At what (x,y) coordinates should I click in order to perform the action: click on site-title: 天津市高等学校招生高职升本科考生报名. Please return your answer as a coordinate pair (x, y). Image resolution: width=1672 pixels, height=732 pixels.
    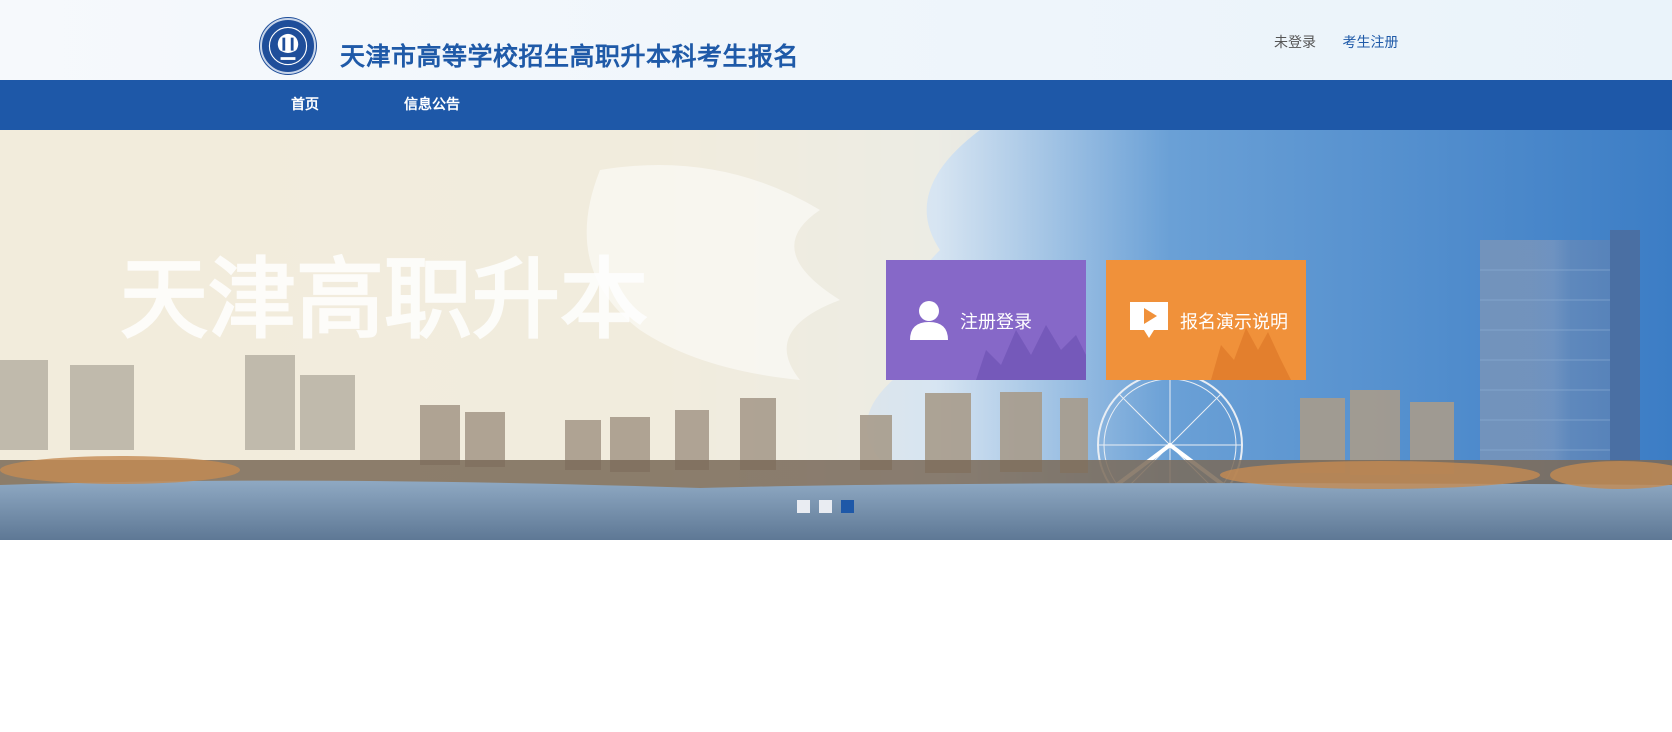
    Looking at the image, I should click on (570, 56).